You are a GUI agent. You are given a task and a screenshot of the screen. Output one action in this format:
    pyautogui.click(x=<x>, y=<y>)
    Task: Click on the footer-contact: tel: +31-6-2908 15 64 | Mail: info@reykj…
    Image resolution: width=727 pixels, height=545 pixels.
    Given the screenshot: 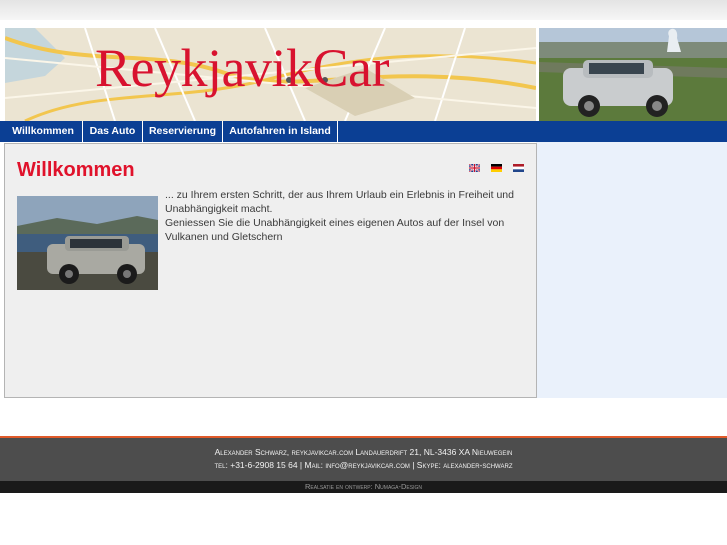 What is the action you would take?
    pyautogui.click(x=363, y=465)
    